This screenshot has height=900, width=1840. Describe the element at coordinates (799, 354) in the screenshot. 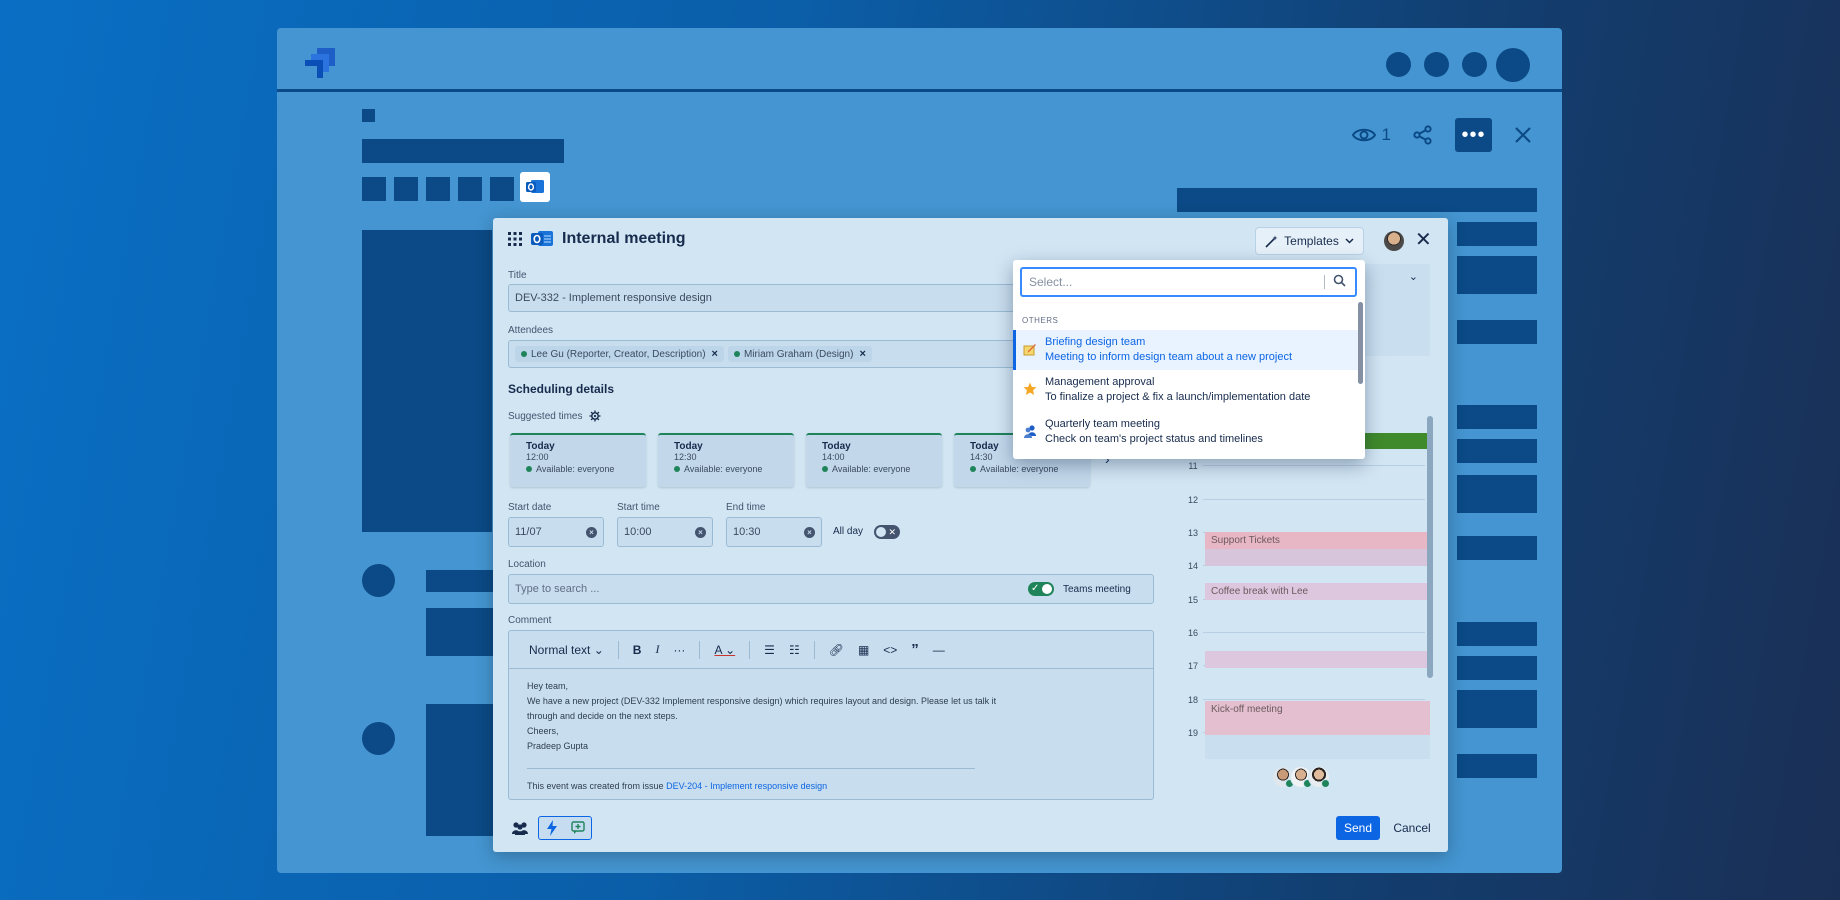

I see `attendee-chip: Miriam Graham (Design) ×` at that location.